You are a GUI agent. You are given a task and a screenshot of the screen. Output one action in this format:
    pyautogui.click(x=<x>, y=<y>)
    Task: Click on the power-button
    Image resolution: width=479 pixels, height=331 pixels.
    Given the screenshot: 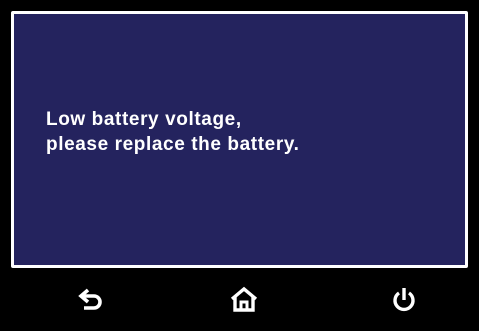 What is the action you would take?
    pyautogui.click(x=404, y=300)
    